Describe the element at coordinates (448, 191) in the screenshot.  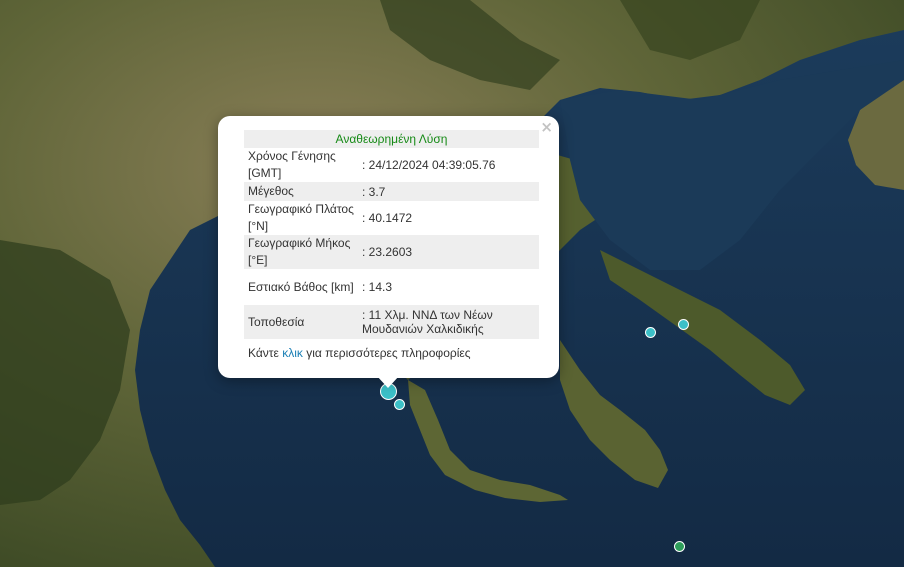
I see `magnitude-value: : 3.7` at that location.